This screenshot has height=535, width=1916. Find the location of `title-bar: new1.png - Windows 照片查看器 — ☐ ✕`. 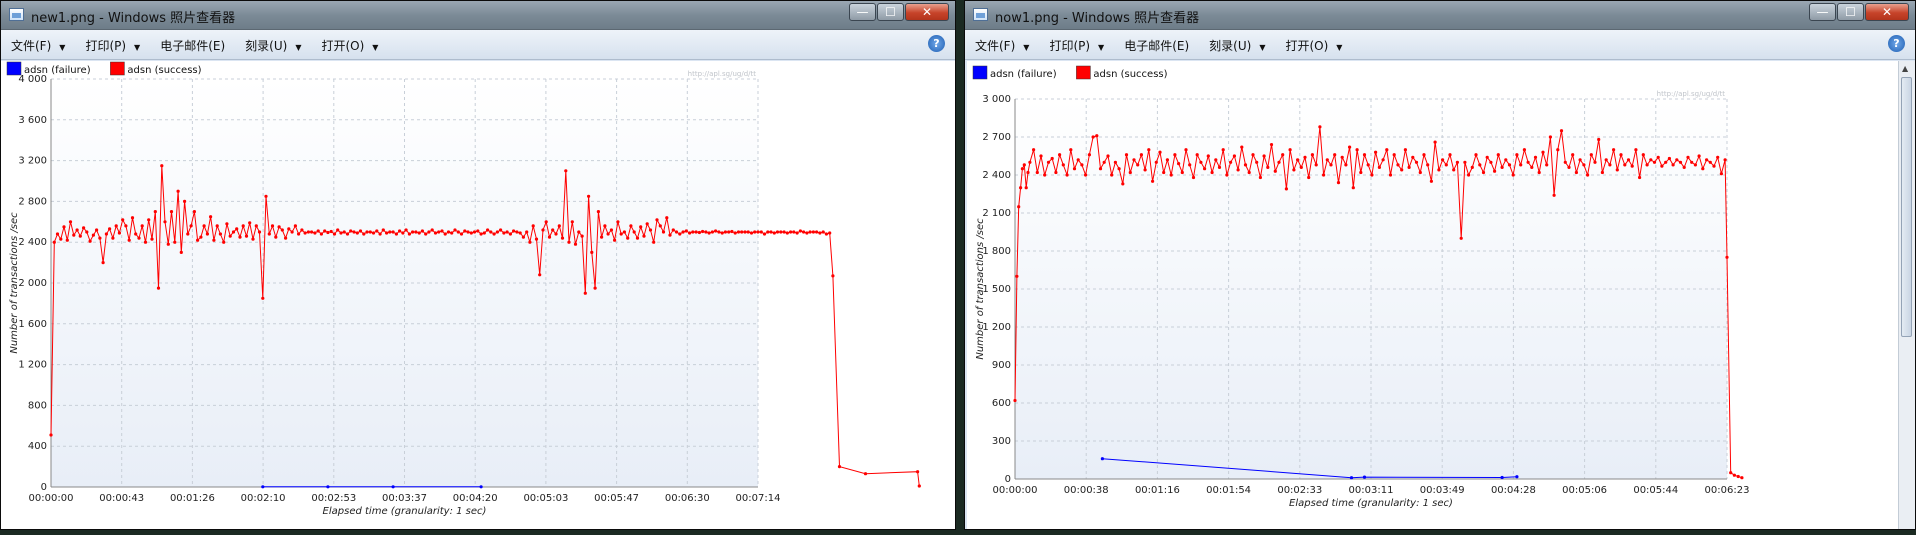

title-bar: new1.png - Windows 照片查看器 — ☐ ✕ is located at coordinates (478, 15).